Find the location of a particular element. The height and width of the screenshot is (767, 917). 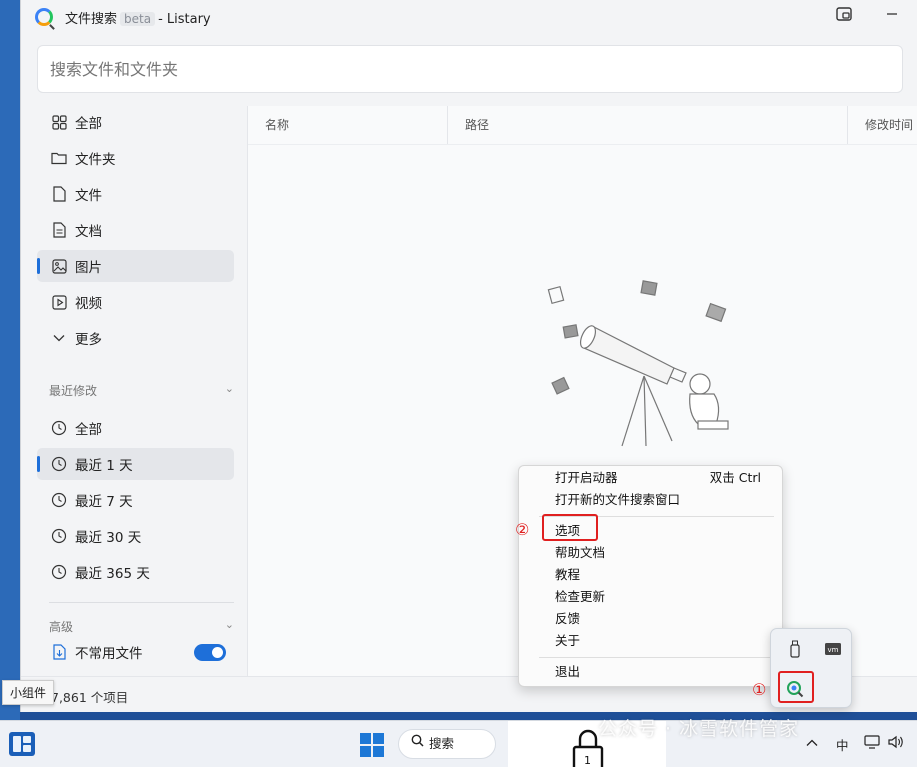

sidebar-item-label: 文件夹 is located at coordinates (95, 160).